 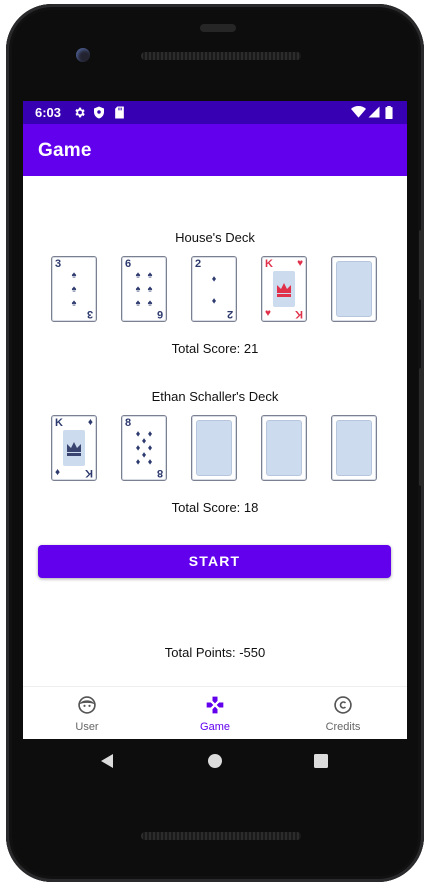 What do you see at coordinates (421, 427) in the screenshot?
I see `volume-button` at bounding box center [421, 427].